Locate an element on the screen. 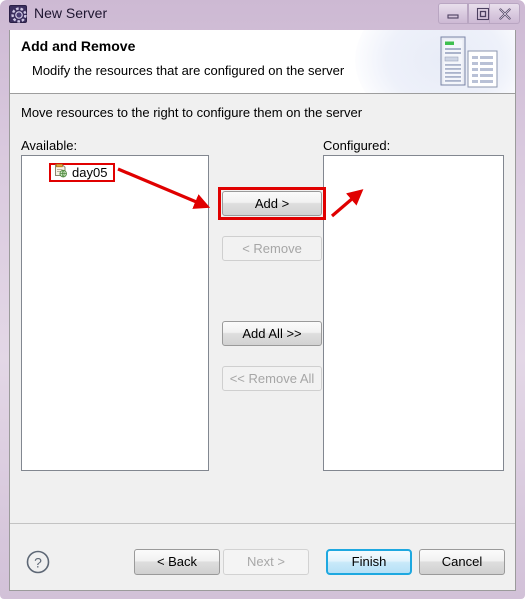 The image size is (525, 599). remove-all-button: << Remove All is located at coordinates (272, 378).